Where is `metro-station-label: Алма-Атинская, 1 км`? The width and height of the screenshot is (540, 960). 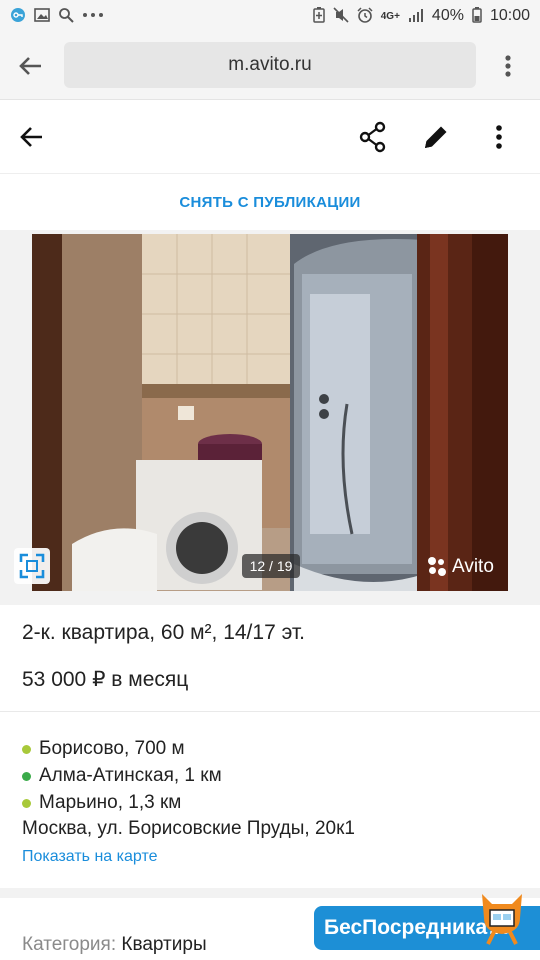
metro-station-label: Алма-Атинская, 1 км is located at coordinates (130, 775).